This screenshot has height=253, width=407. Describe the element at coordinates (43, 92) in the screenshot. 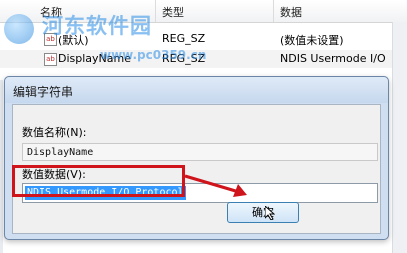

I see `dialog-title: 编辑字符串` at that location.